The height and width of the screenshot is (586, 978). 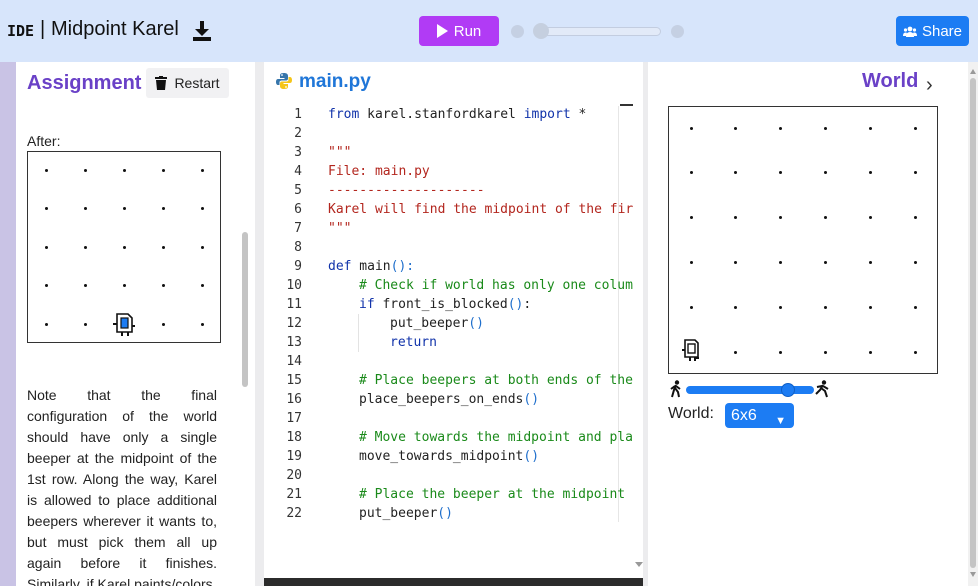 What do you see at coordinates (788, 390) in the screenshot?
I see `animation-speed-thumb` at bounding box center [788, 390].